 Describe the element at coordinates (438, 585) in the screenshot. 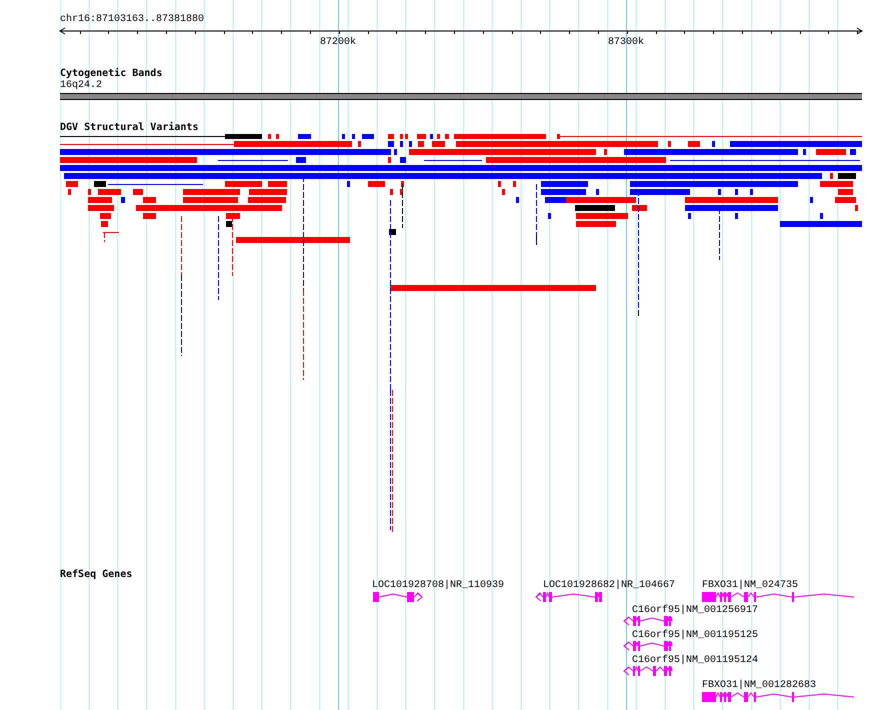

I see `gene-label: LOC101928708|NR_110939` at that location.